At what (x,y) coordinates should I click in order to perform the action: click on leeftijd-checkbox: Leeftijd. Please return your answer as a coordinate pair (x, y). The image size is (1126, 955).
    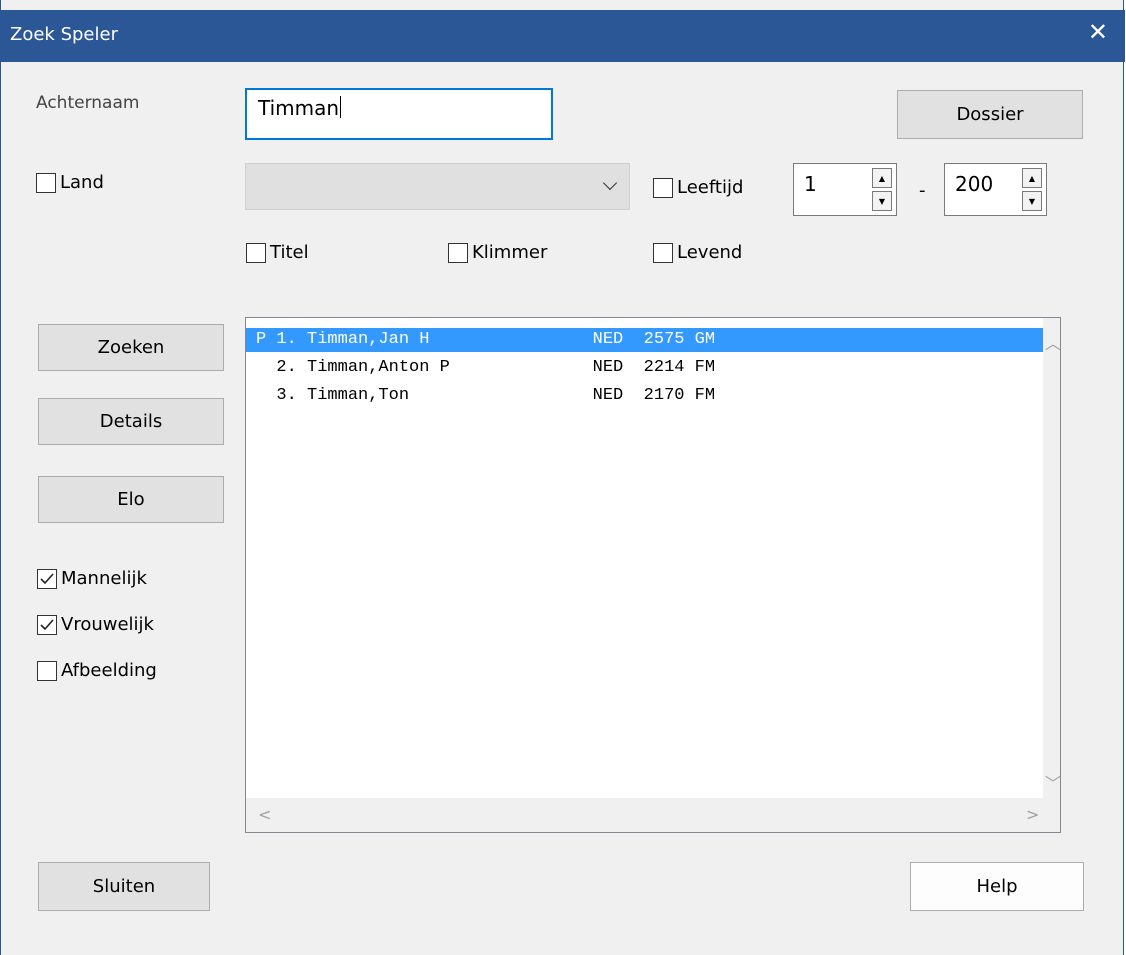
    Looking at the image, I should click on (698, 187).